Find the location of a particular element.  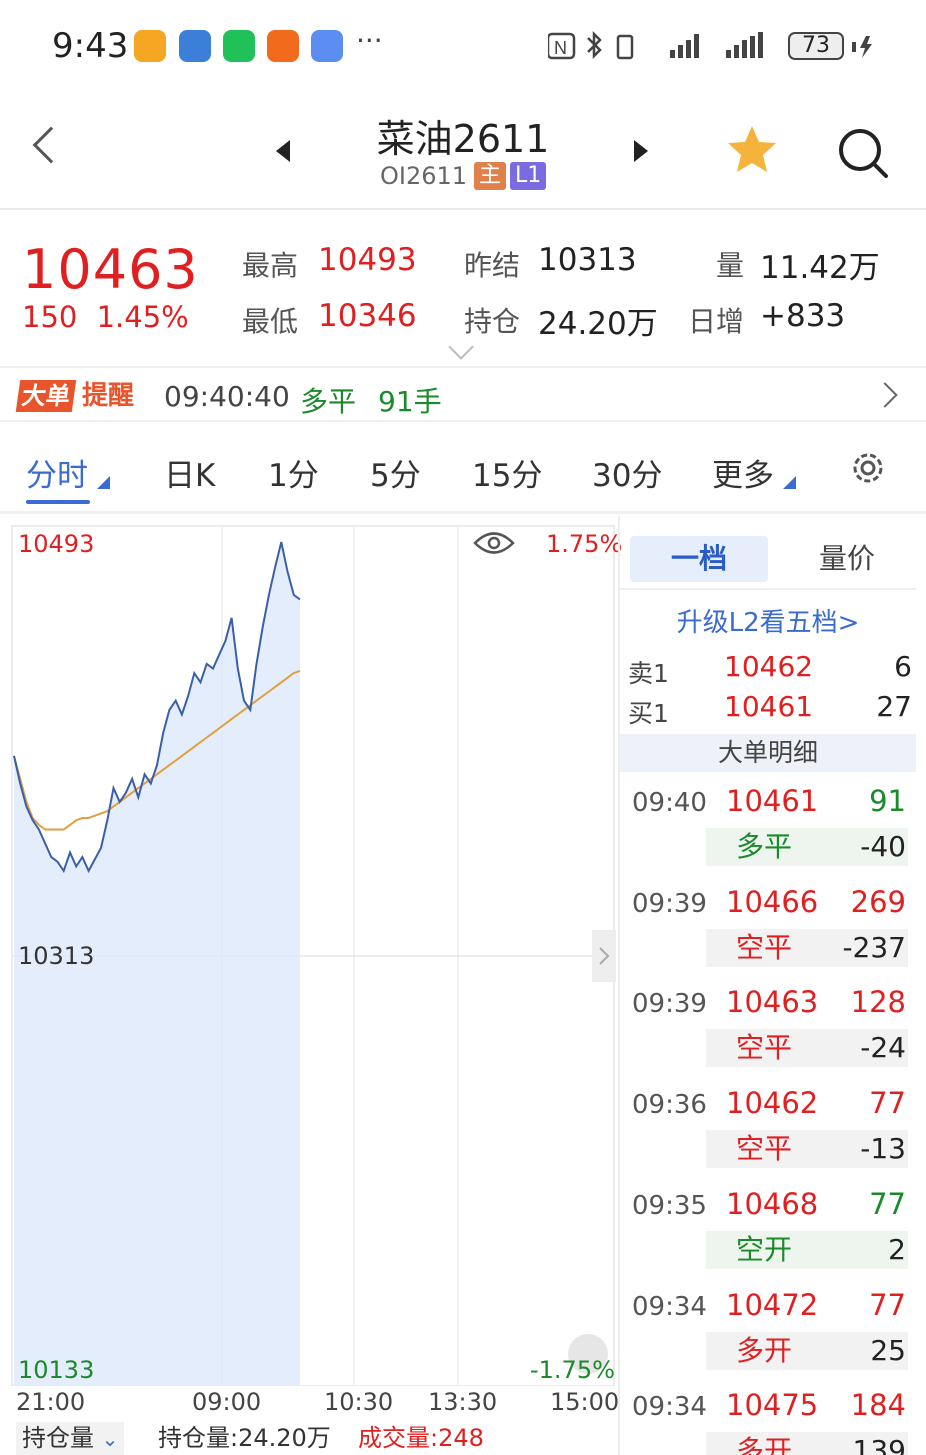

trade-row: 09:35 10468 77 空开 2 is located at coordinates (768, 1233).